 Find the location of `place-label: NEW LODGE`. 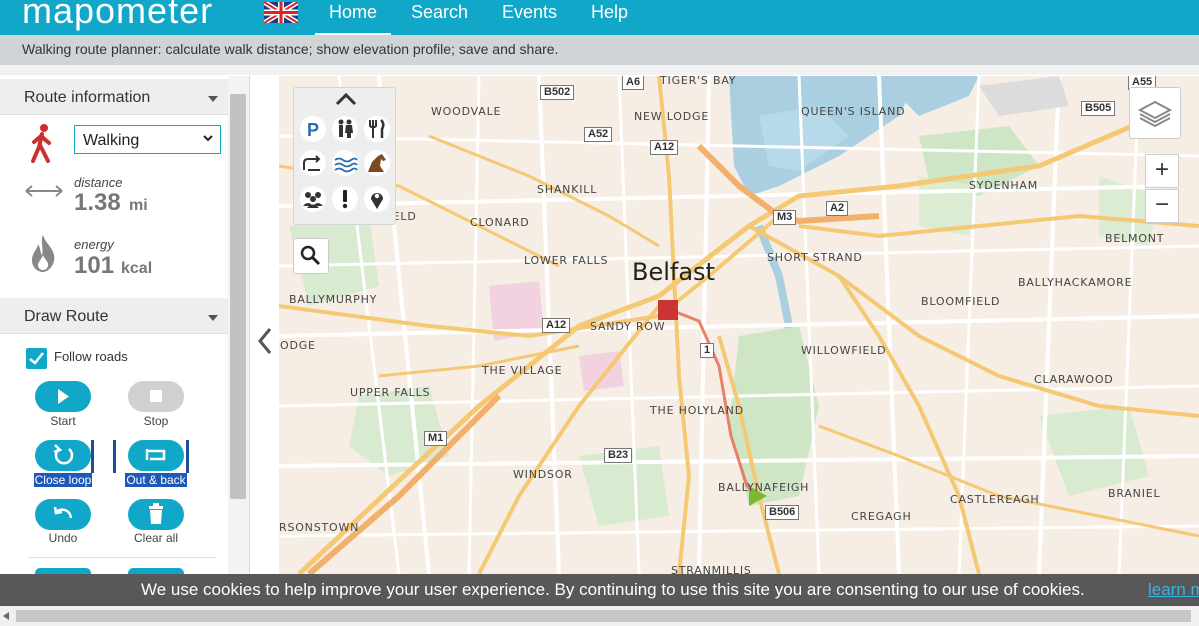

place-label: NEW LODGE is located at coordinates (672, 116).